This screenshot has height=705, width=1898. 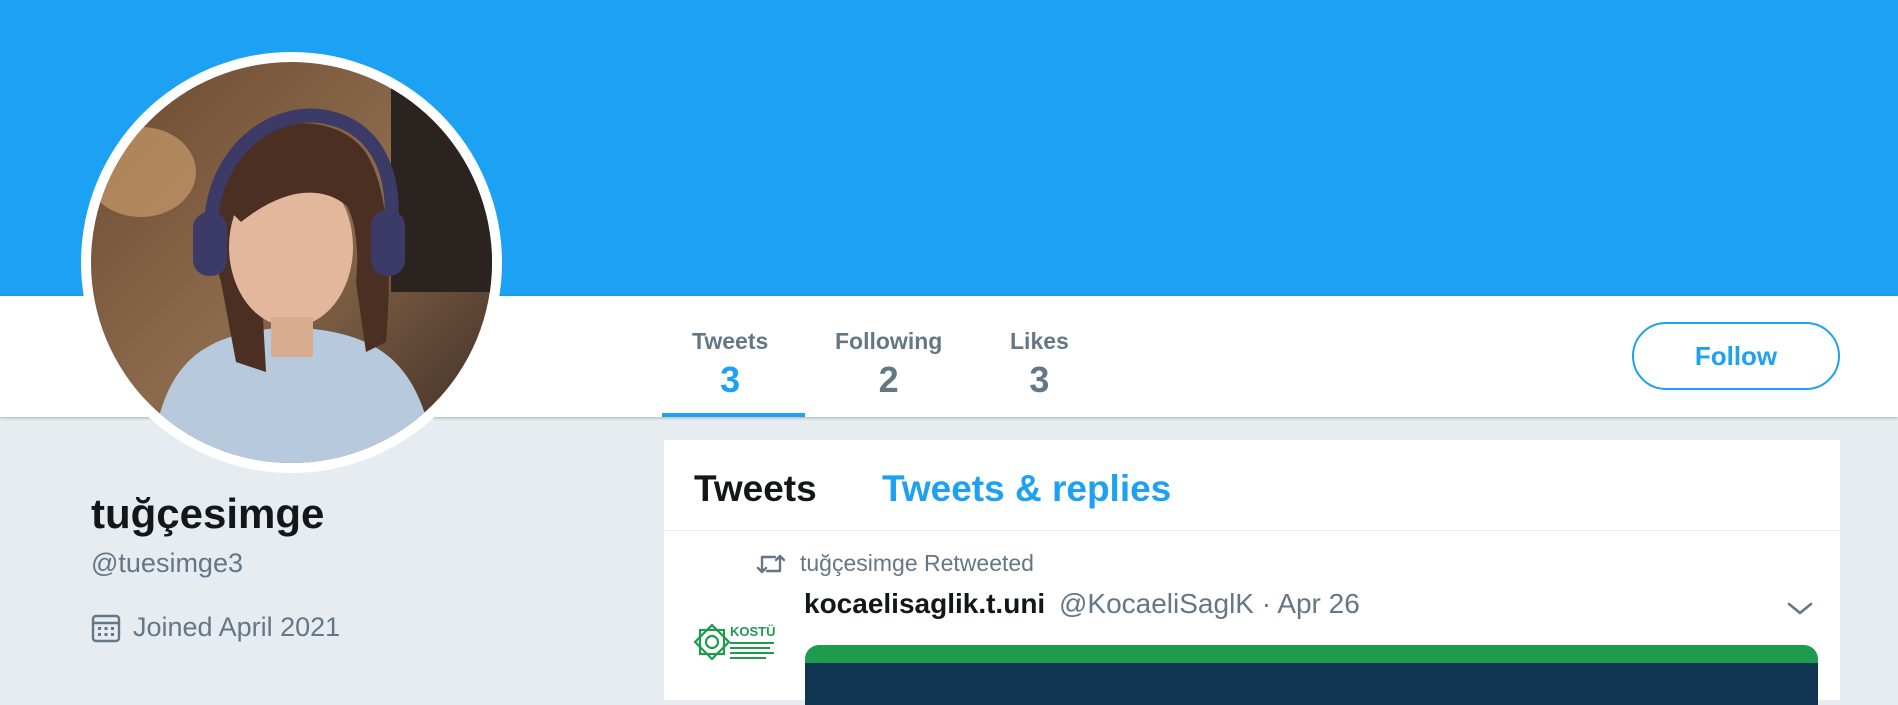 What do you see at coordinates (889, 341) in the screenshot?
I see `stat-following-label: Following` at bounding box center [889, 341].